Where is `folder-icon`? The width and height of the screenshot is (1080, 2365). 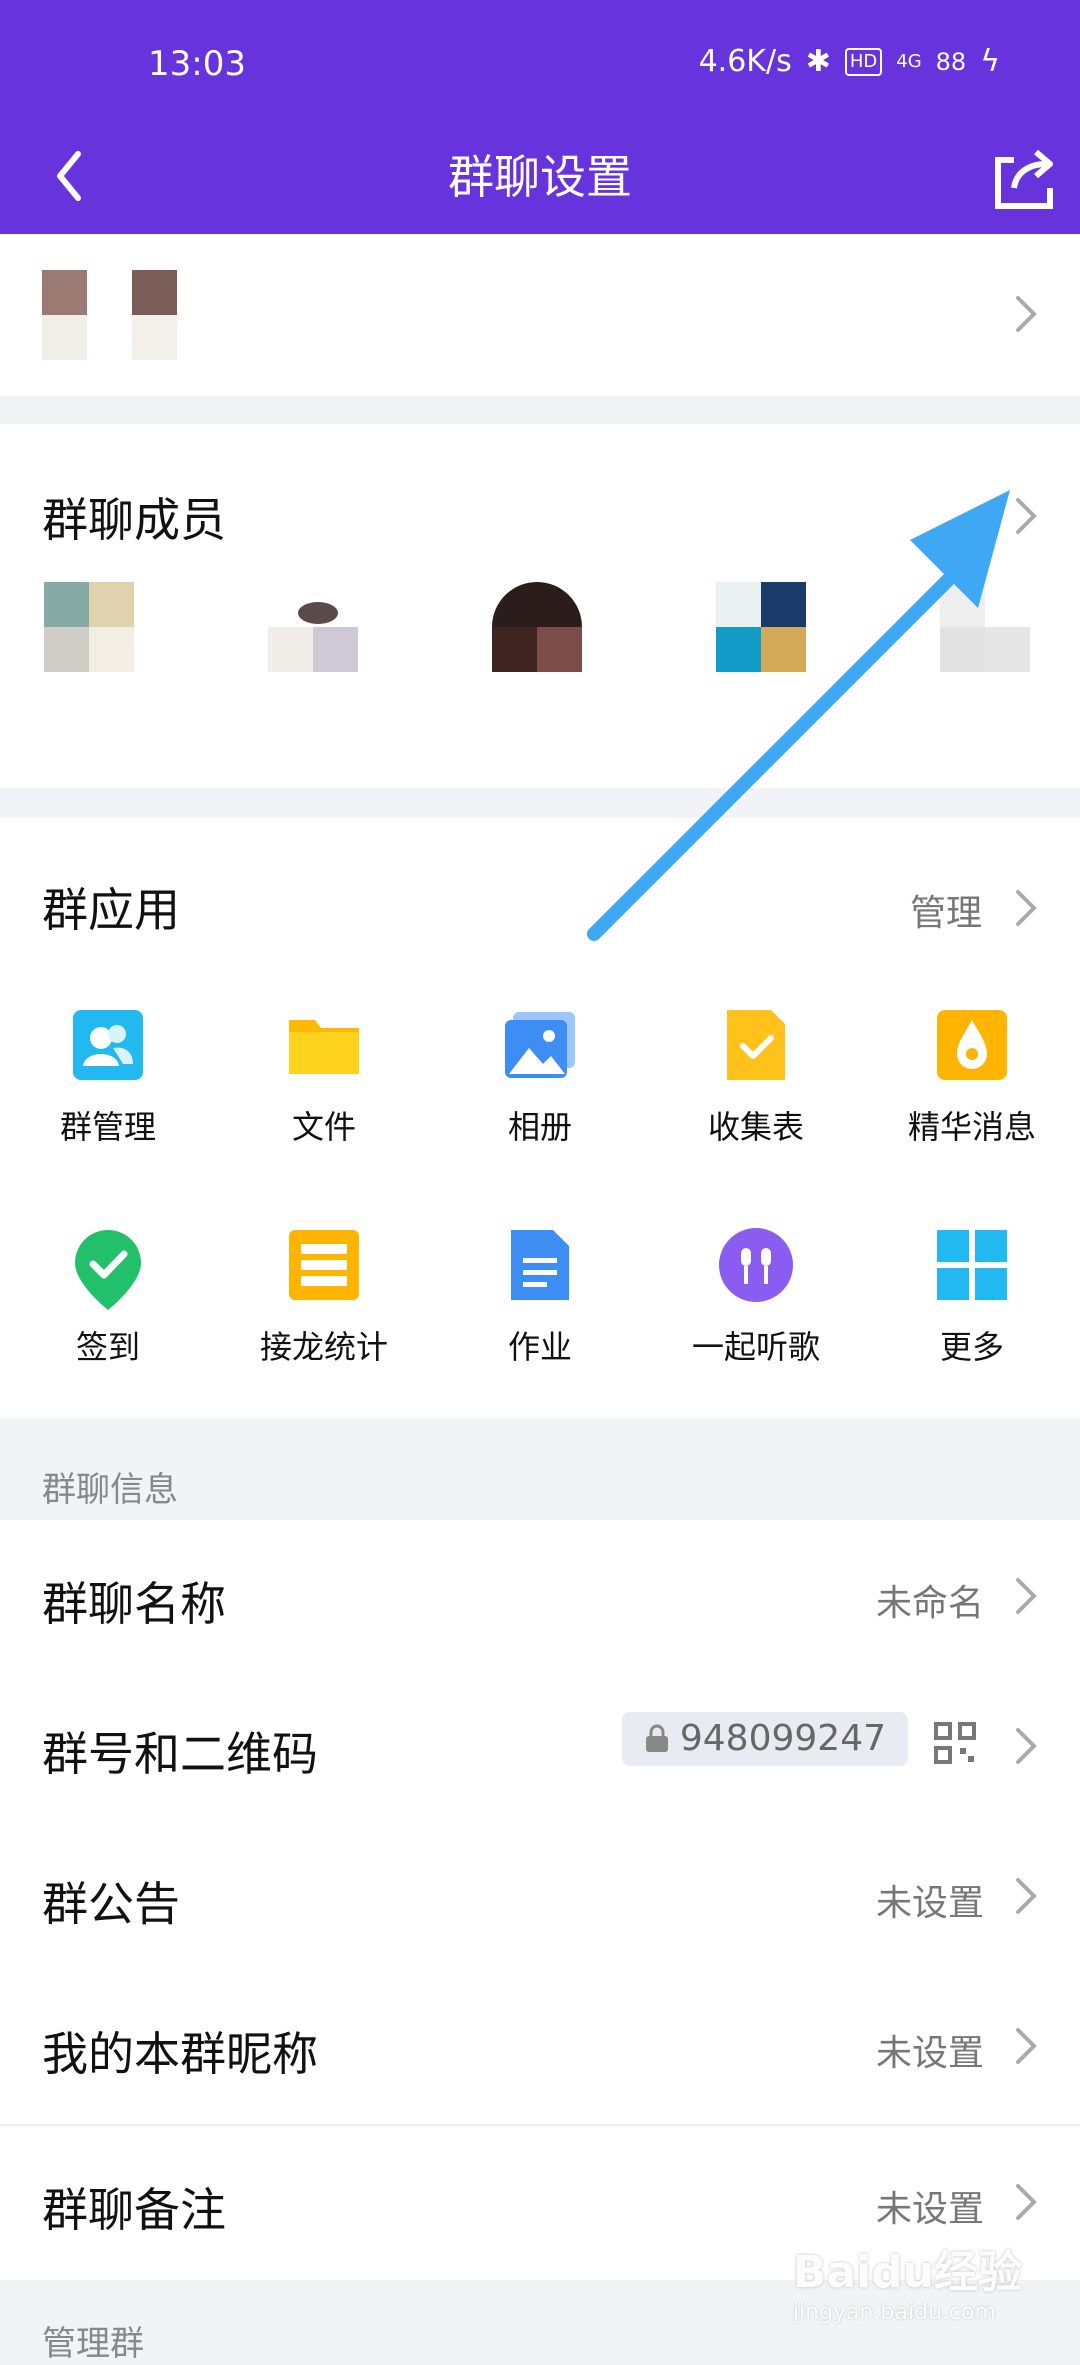
folder-icon is located at coordinates (324, 1045).